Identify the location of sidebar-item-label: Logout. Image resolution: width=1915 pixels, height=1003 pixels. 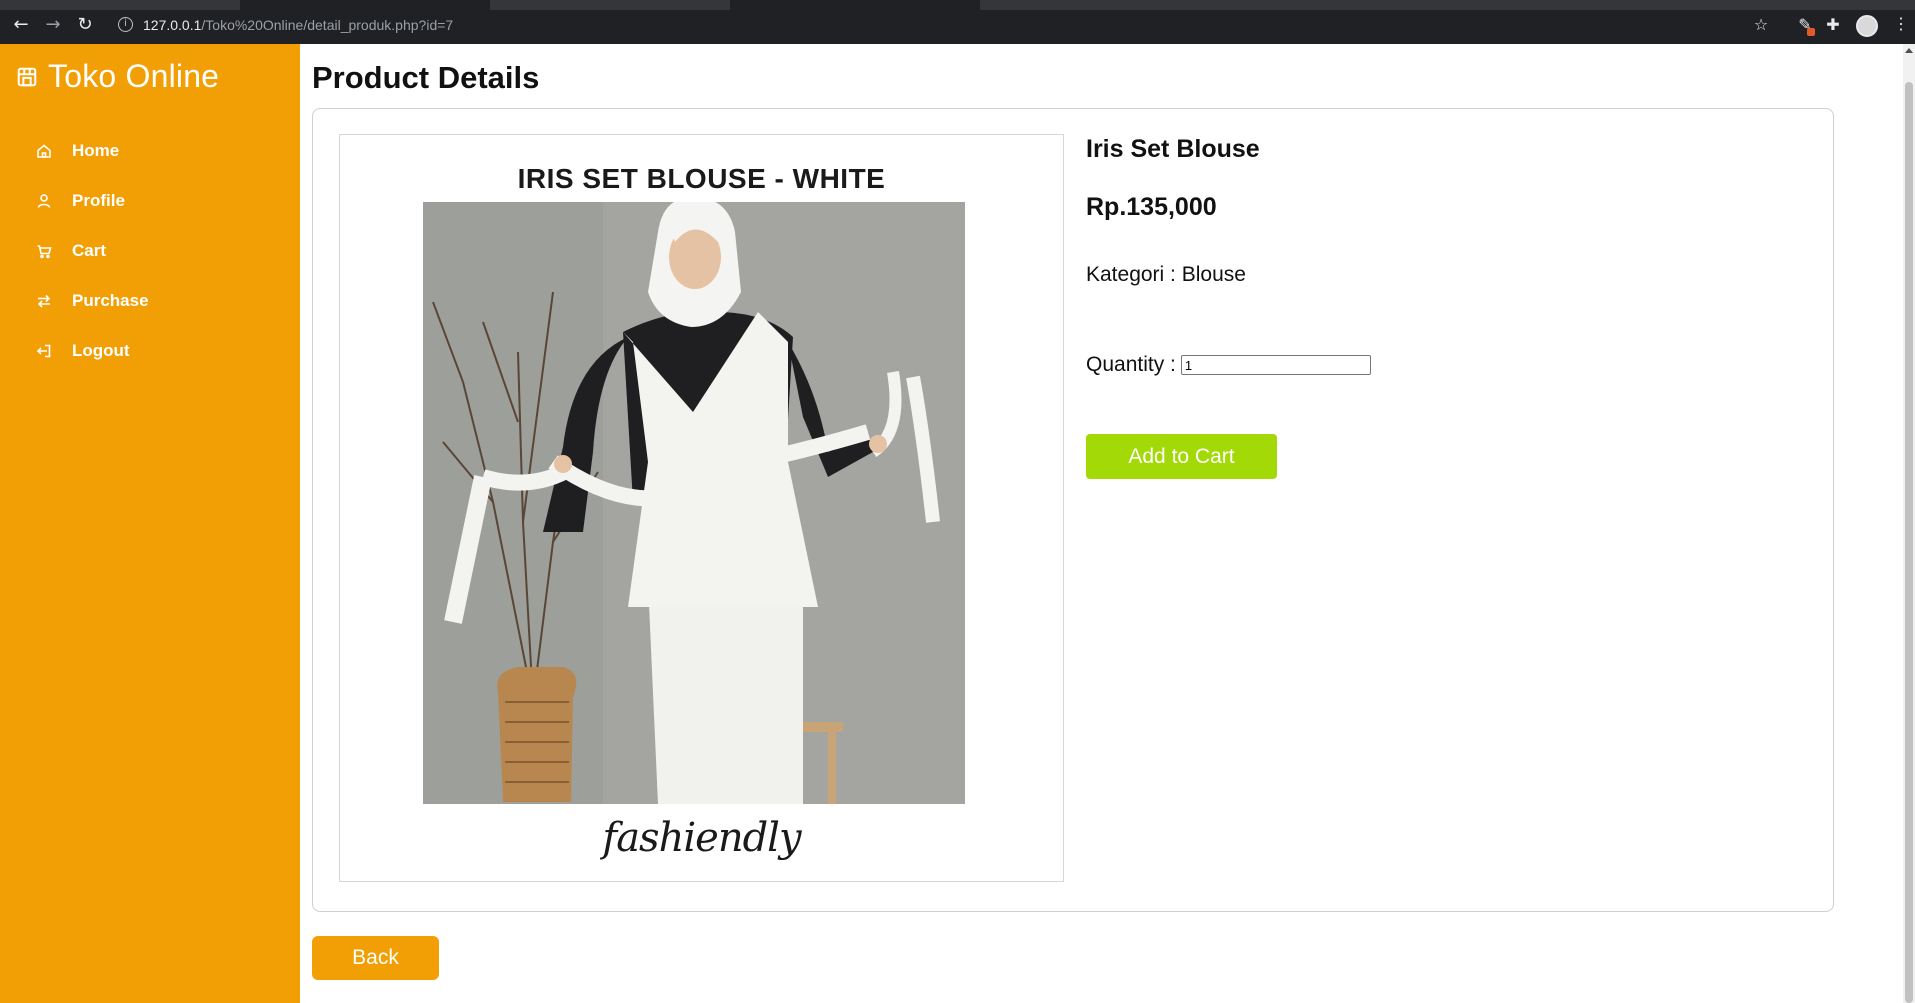
(101, 350).